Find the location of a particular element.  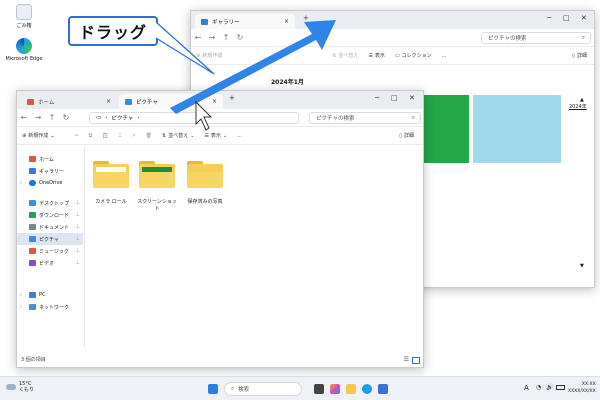

rename-icon: ⌶ is located at coordinates (119, 136).